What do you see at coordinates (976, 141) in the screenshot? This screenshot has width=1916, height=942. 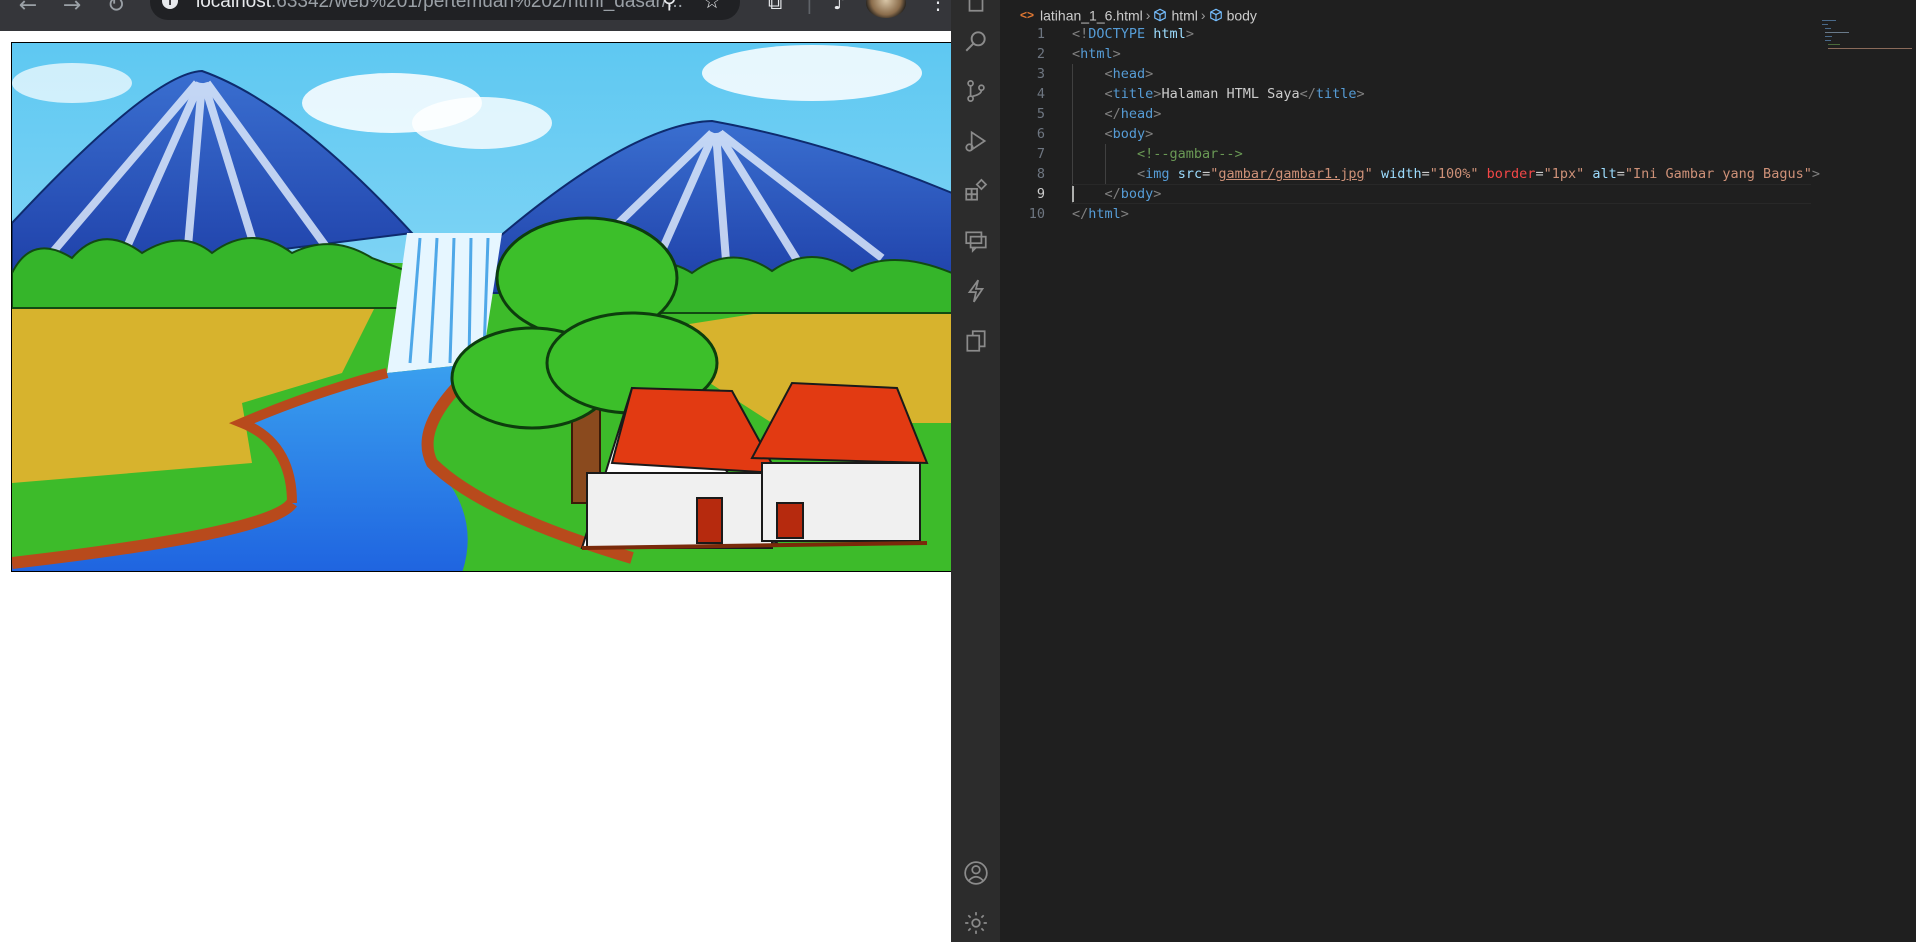 I see `run-debug-icon` at bounding box center [976, 141].